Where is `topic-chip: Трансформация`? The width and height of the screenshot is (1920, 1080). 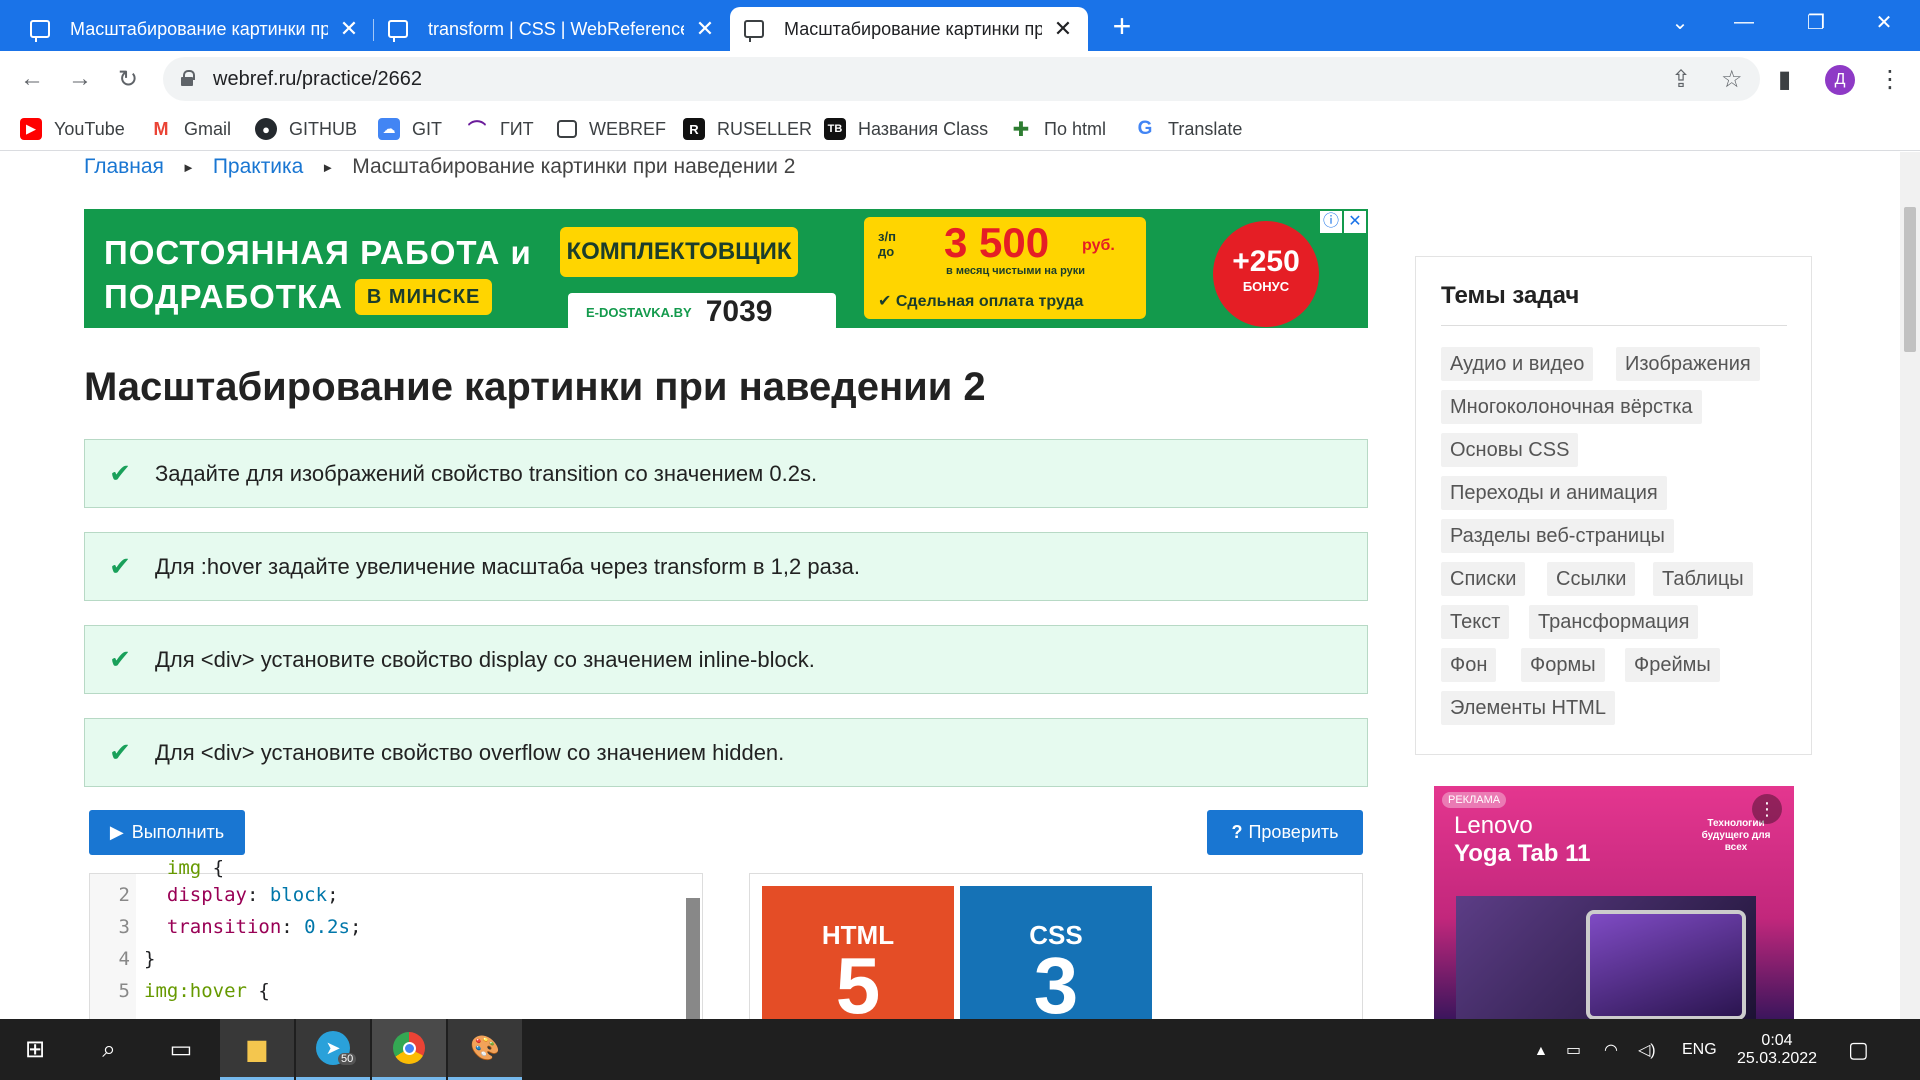 topic-chip: Трансформация is located at coordinates (1614, 622).